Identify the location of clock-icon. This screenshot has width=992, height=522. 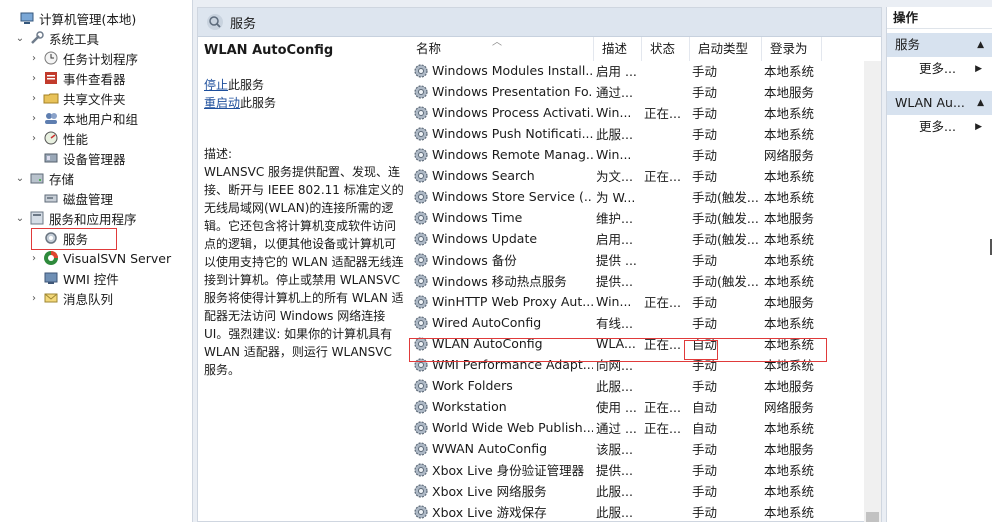
(51, 58).